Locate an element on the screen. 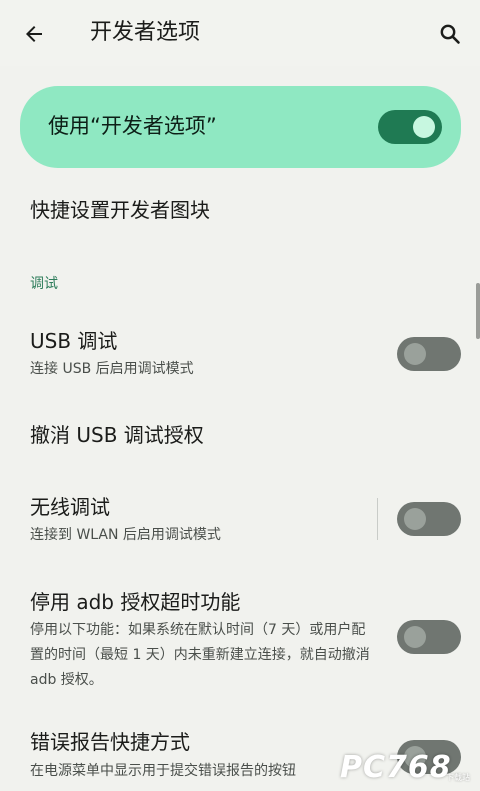  debugging-section-header: 调试 is located at coordinates (44, 284).